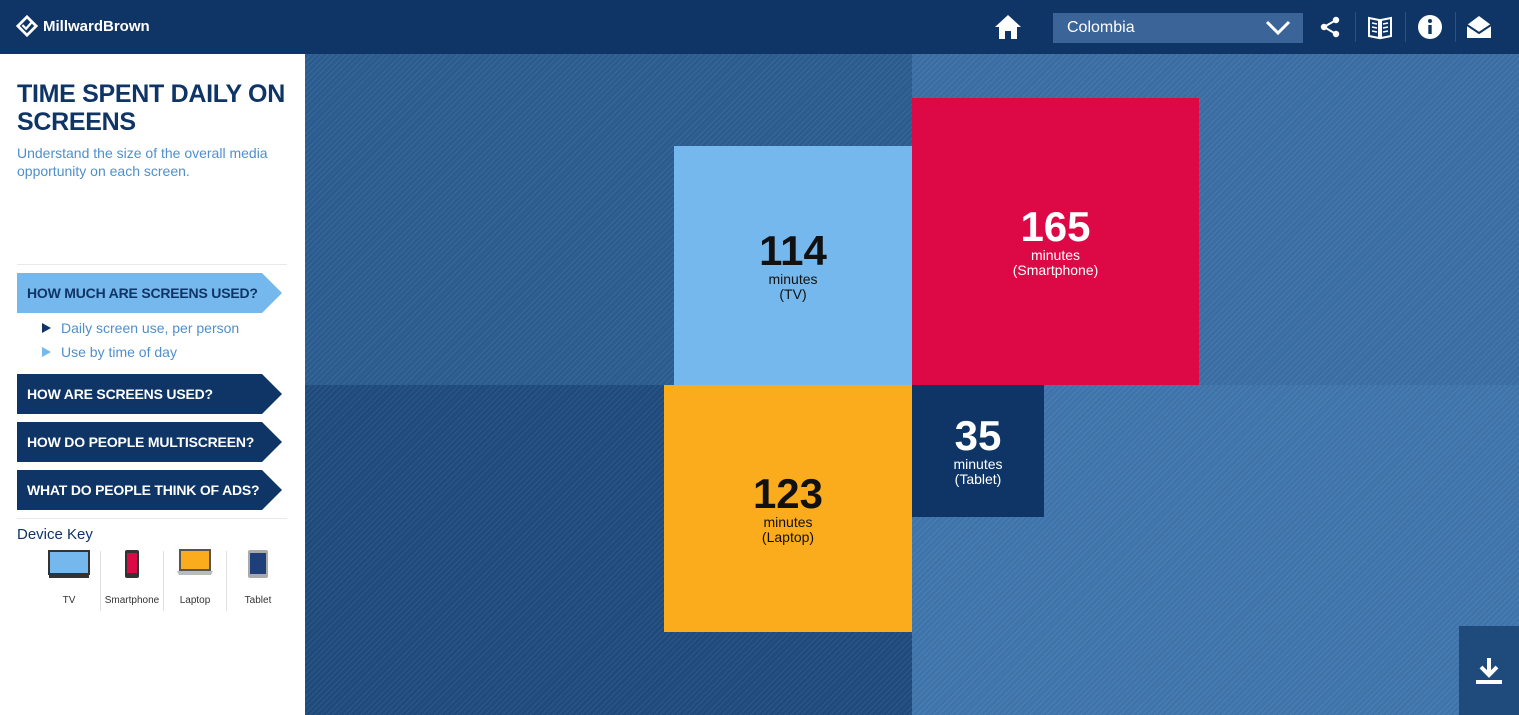 The height and width of the screenshot is (715, 1519). What do you see at coordinates (96, 26) in the screenshot?
I see `brand-name: MillwardBrown` at bounding box center [96, 26].